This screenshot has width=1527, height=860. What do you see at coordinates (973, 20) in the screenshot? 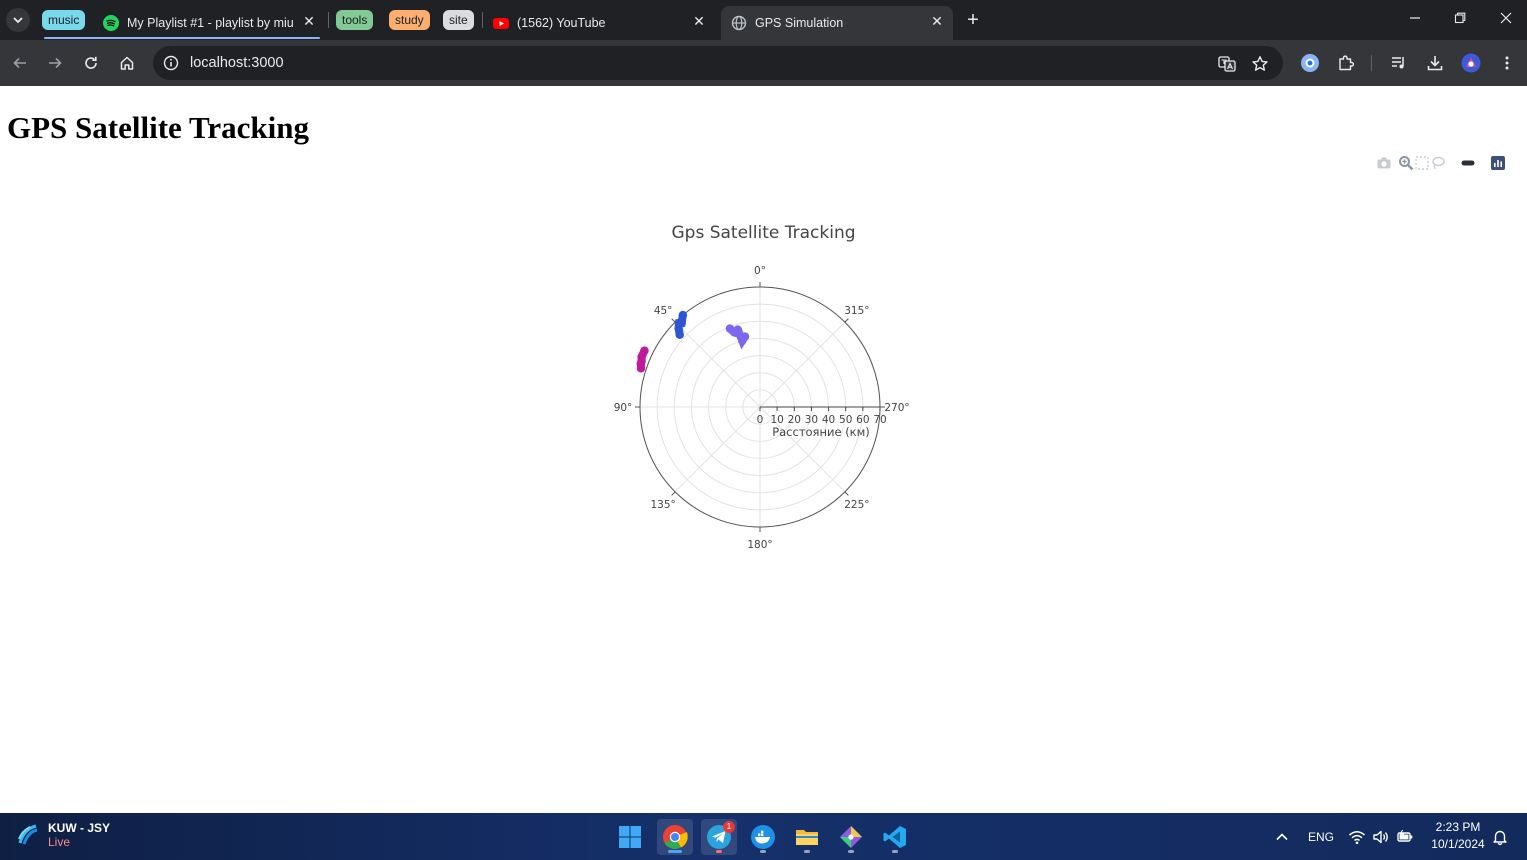
I see `new-tab-button: +` at bounding box center [973, 20].